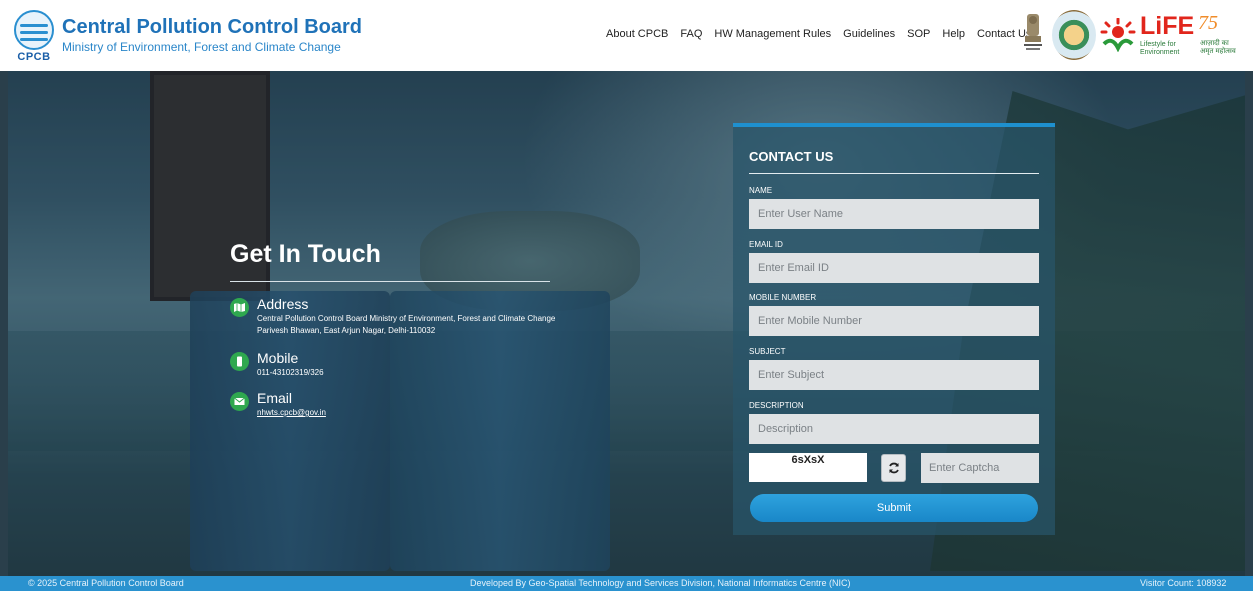  I want to click on life-logo-sub: Lifestyle for Environment, so click(1159, 49).